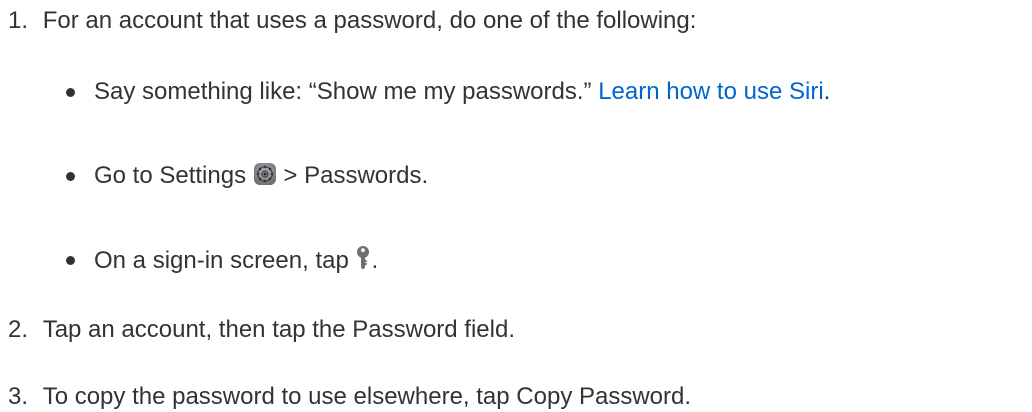 The width and height of the screenshot is (1032, 412). Describe the element at coordinates (352, 175) in the screenshot. I see `bullet-text-after: > Passwords.` at that location.